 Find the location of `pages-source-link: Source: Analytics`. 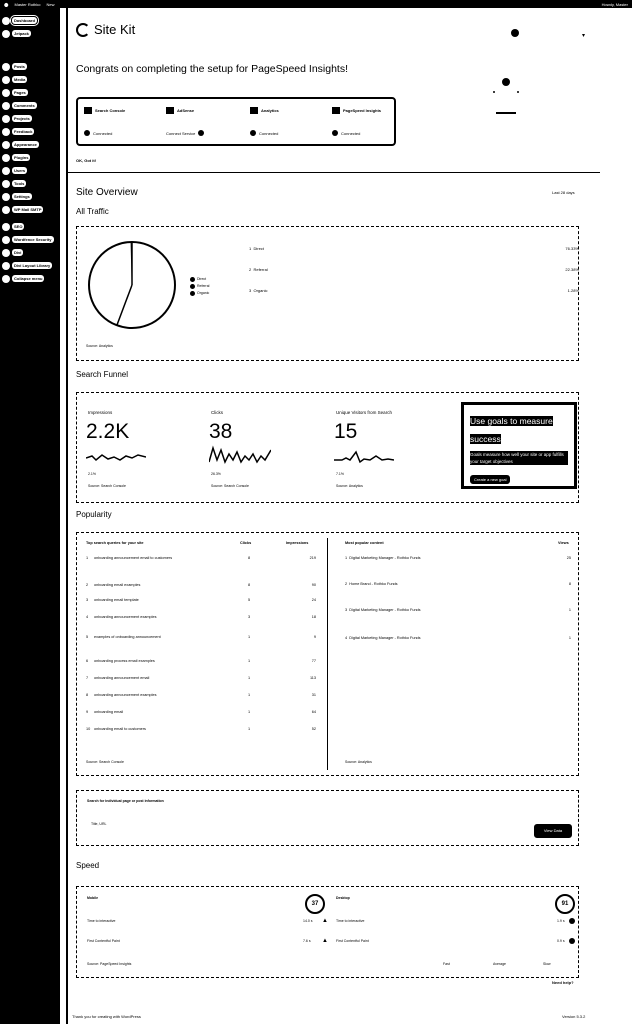

pages-source-link: Source: Analytics is located at coordinates (358, 762).